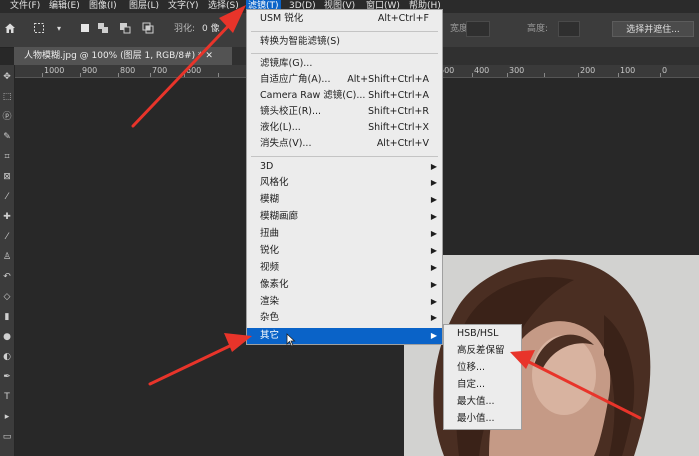 Image resolution: width=699 pixels, height=456 pixels. What do you see at coordinates (7, 277) in the screenshot?
I see `history-brush-icon: ↶` at bounding box center [7, 277].